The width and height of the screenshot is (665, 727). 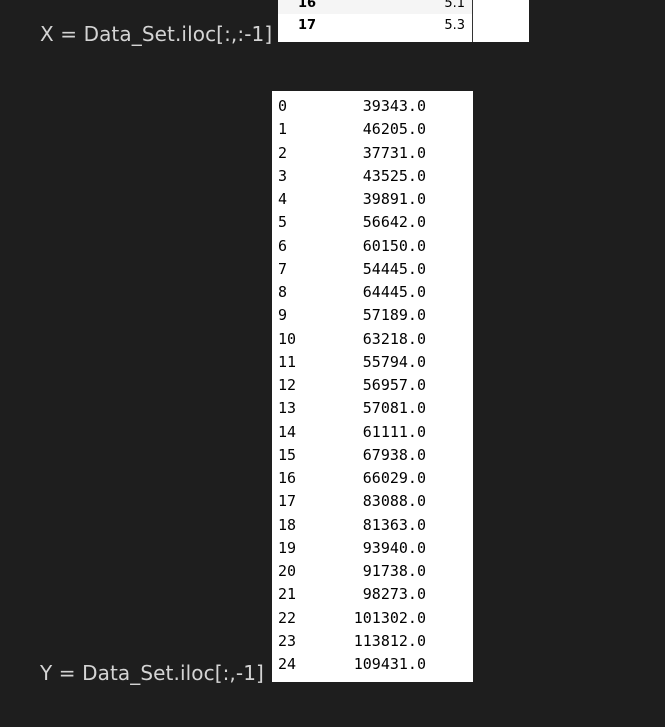 I want to click on list-item: 10 63218.0, so click(x=373, y=339).